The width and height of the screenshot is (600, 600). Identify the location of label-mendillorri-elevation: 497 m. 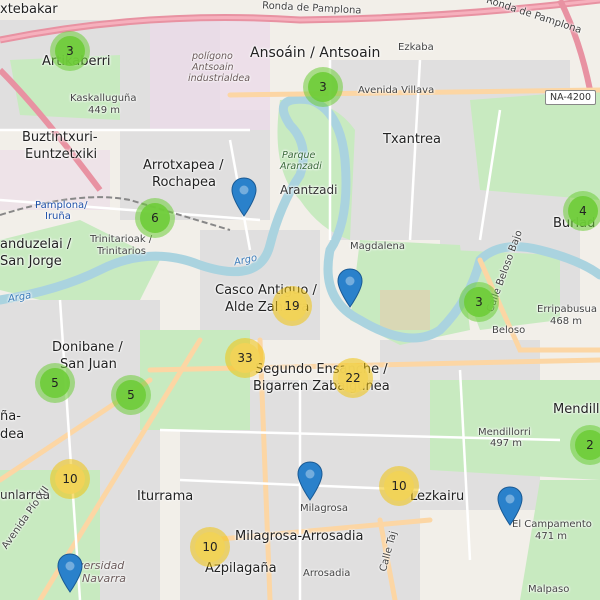
(506, 443).